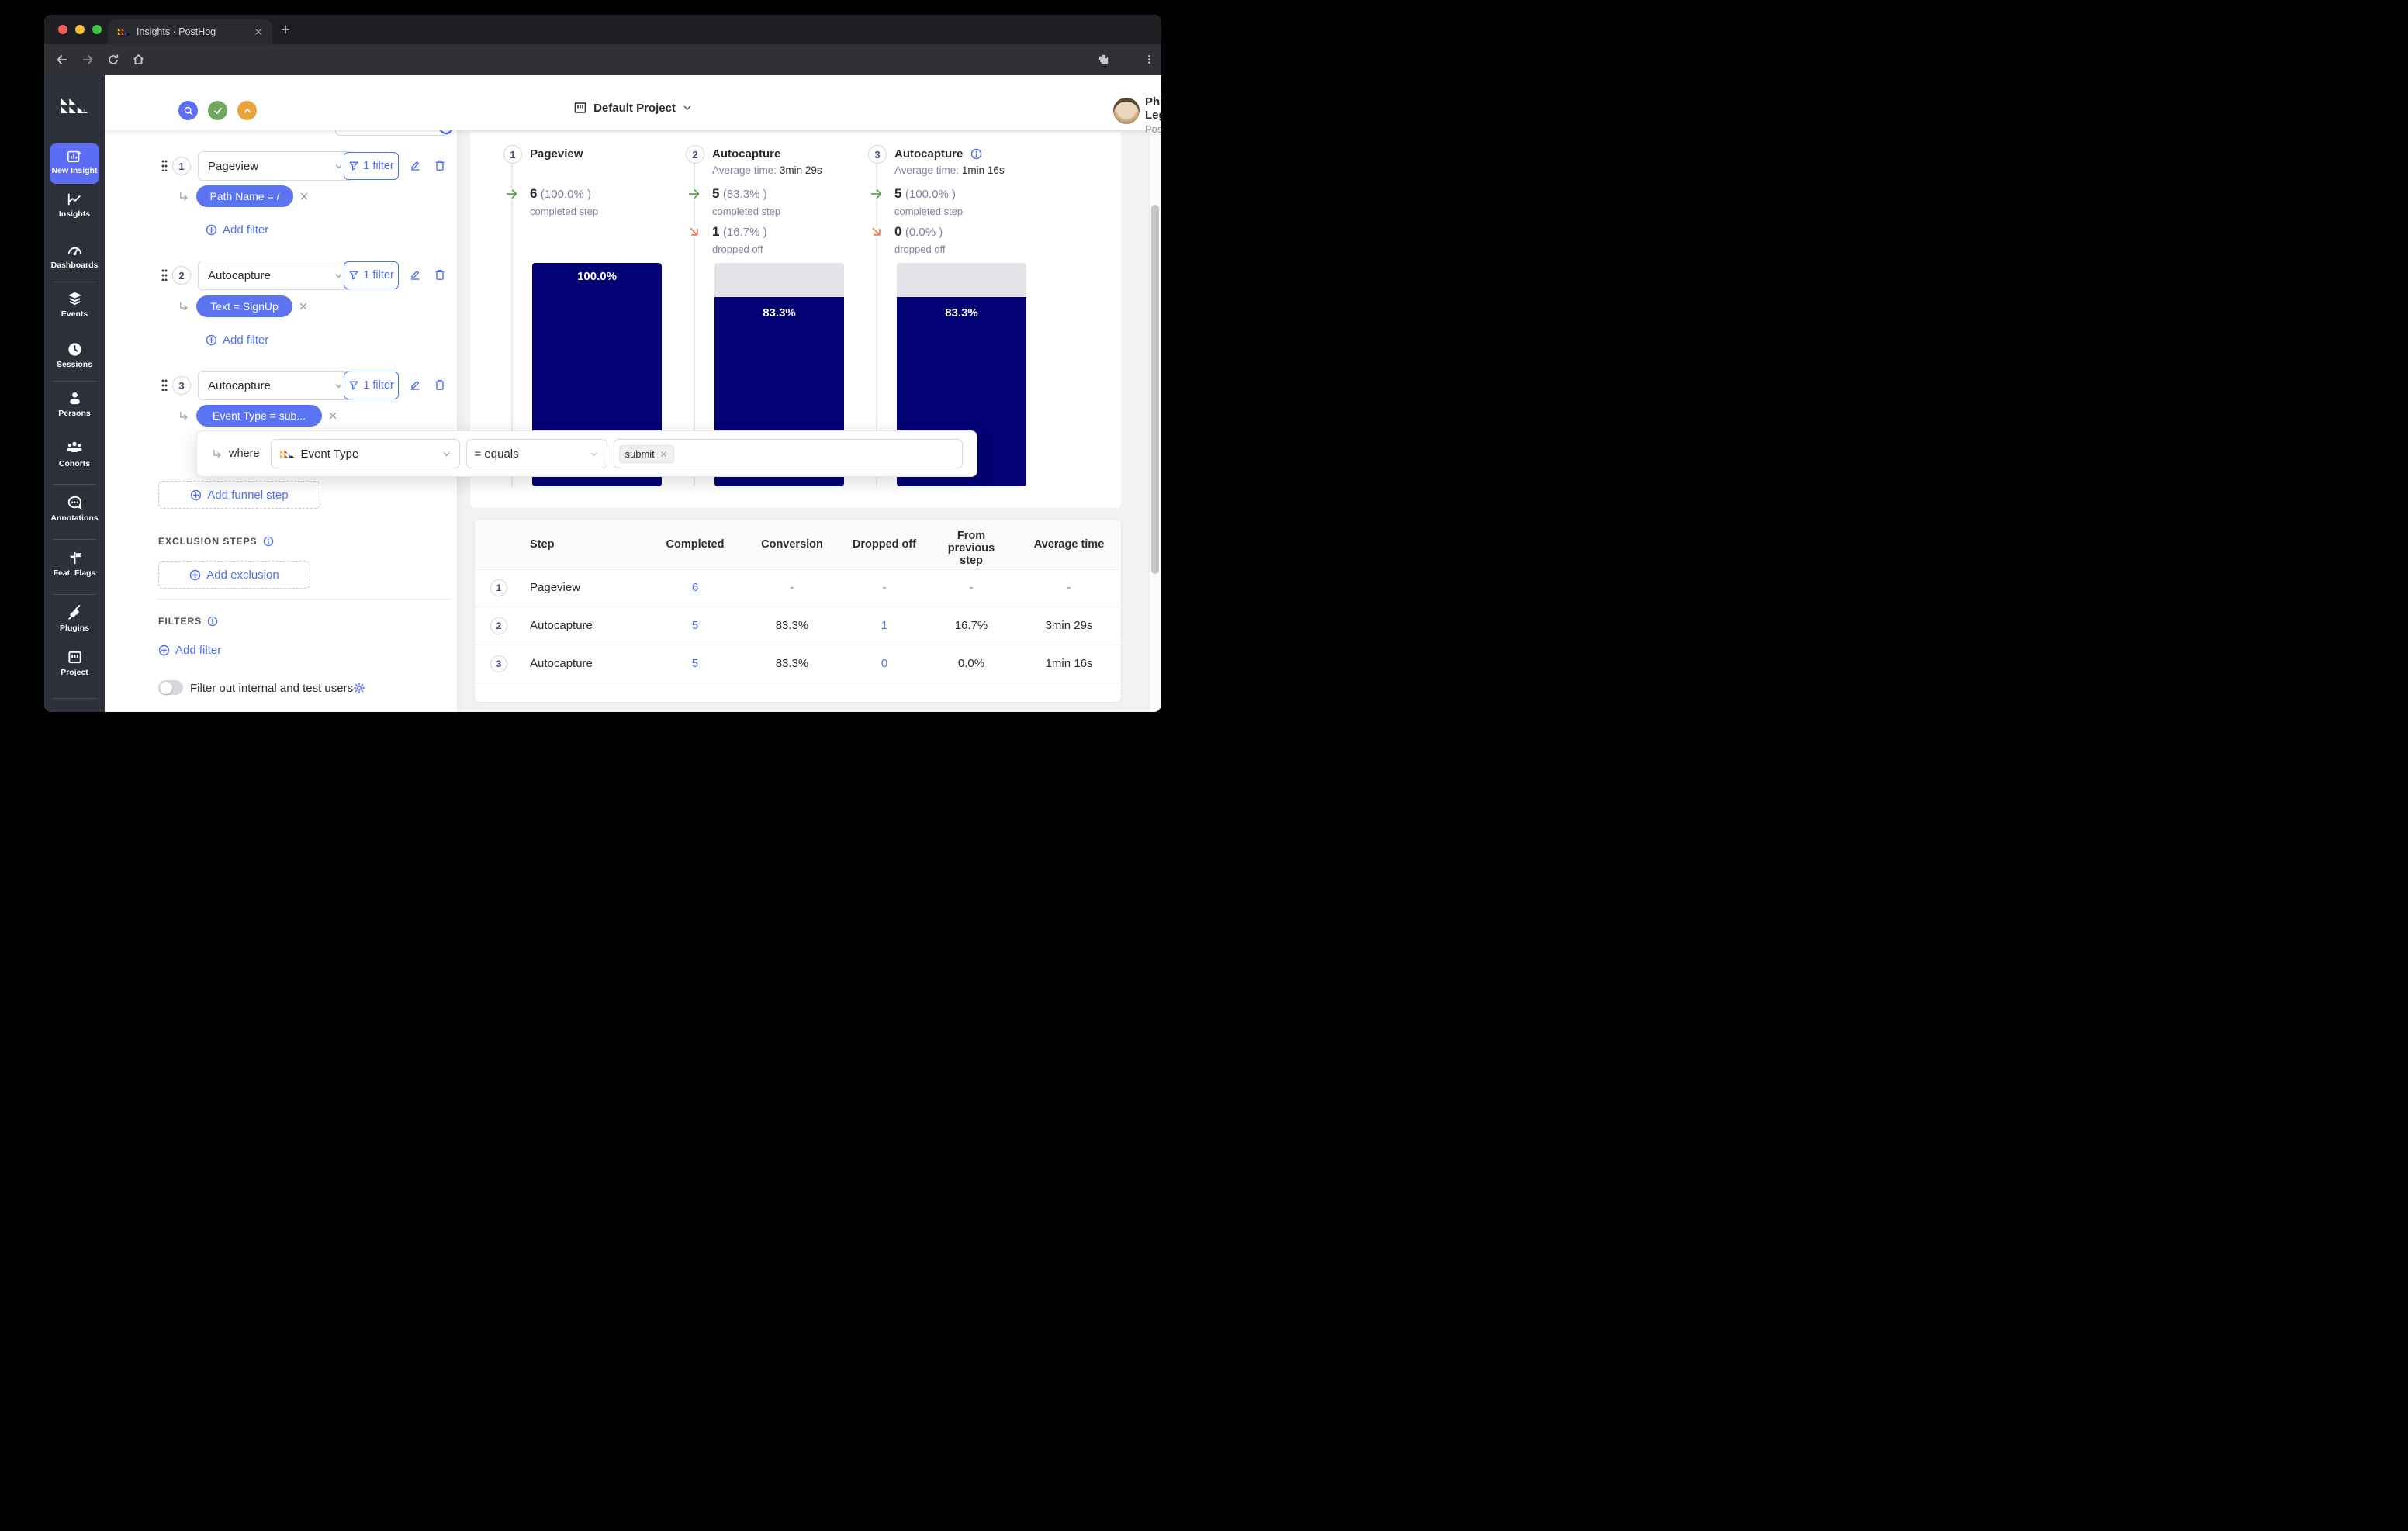 The width and height of the screenshot is (2408, 1531). What do you see at coordinates (560, 194) in the screenshot?
I see `completed-stat: 6 (100.0% )` at bounding box center [560, 194].